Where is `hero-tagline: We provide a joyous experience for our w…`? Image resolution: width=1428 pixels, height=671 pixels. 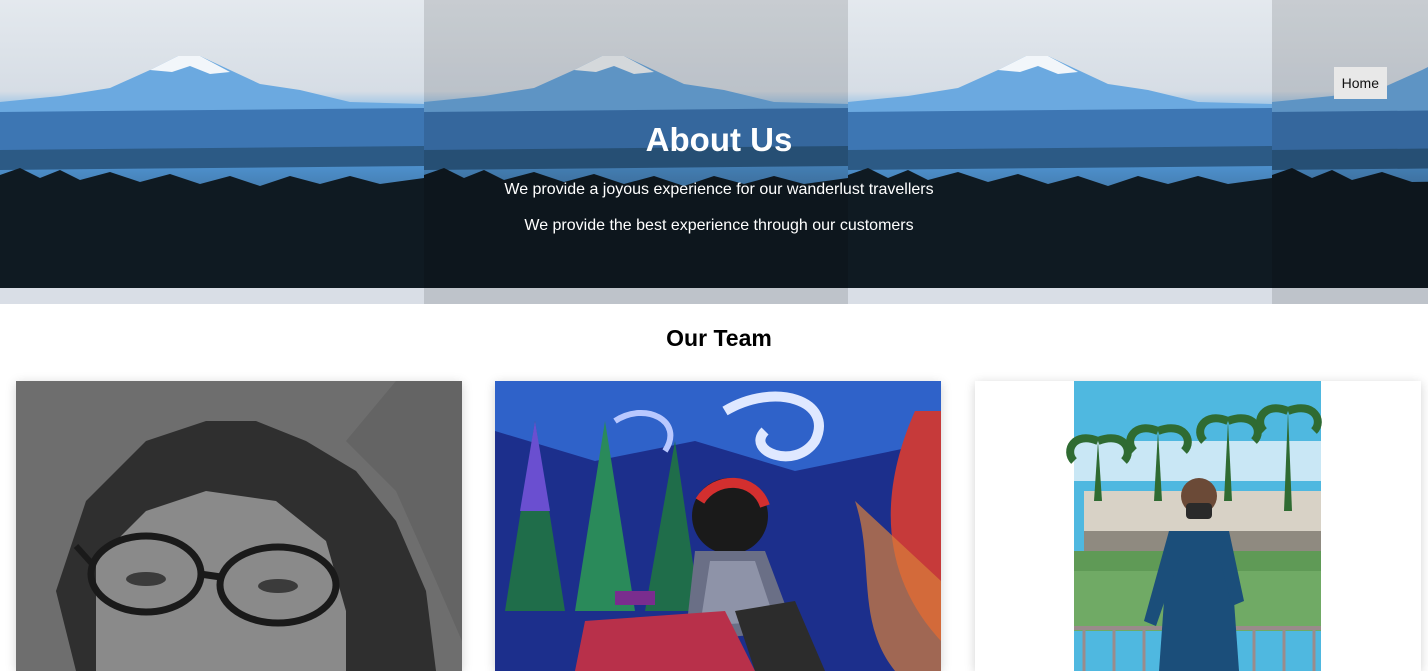 hero-tagline: We provide a joyous experience for our w… is located at coordinates (719, 189).